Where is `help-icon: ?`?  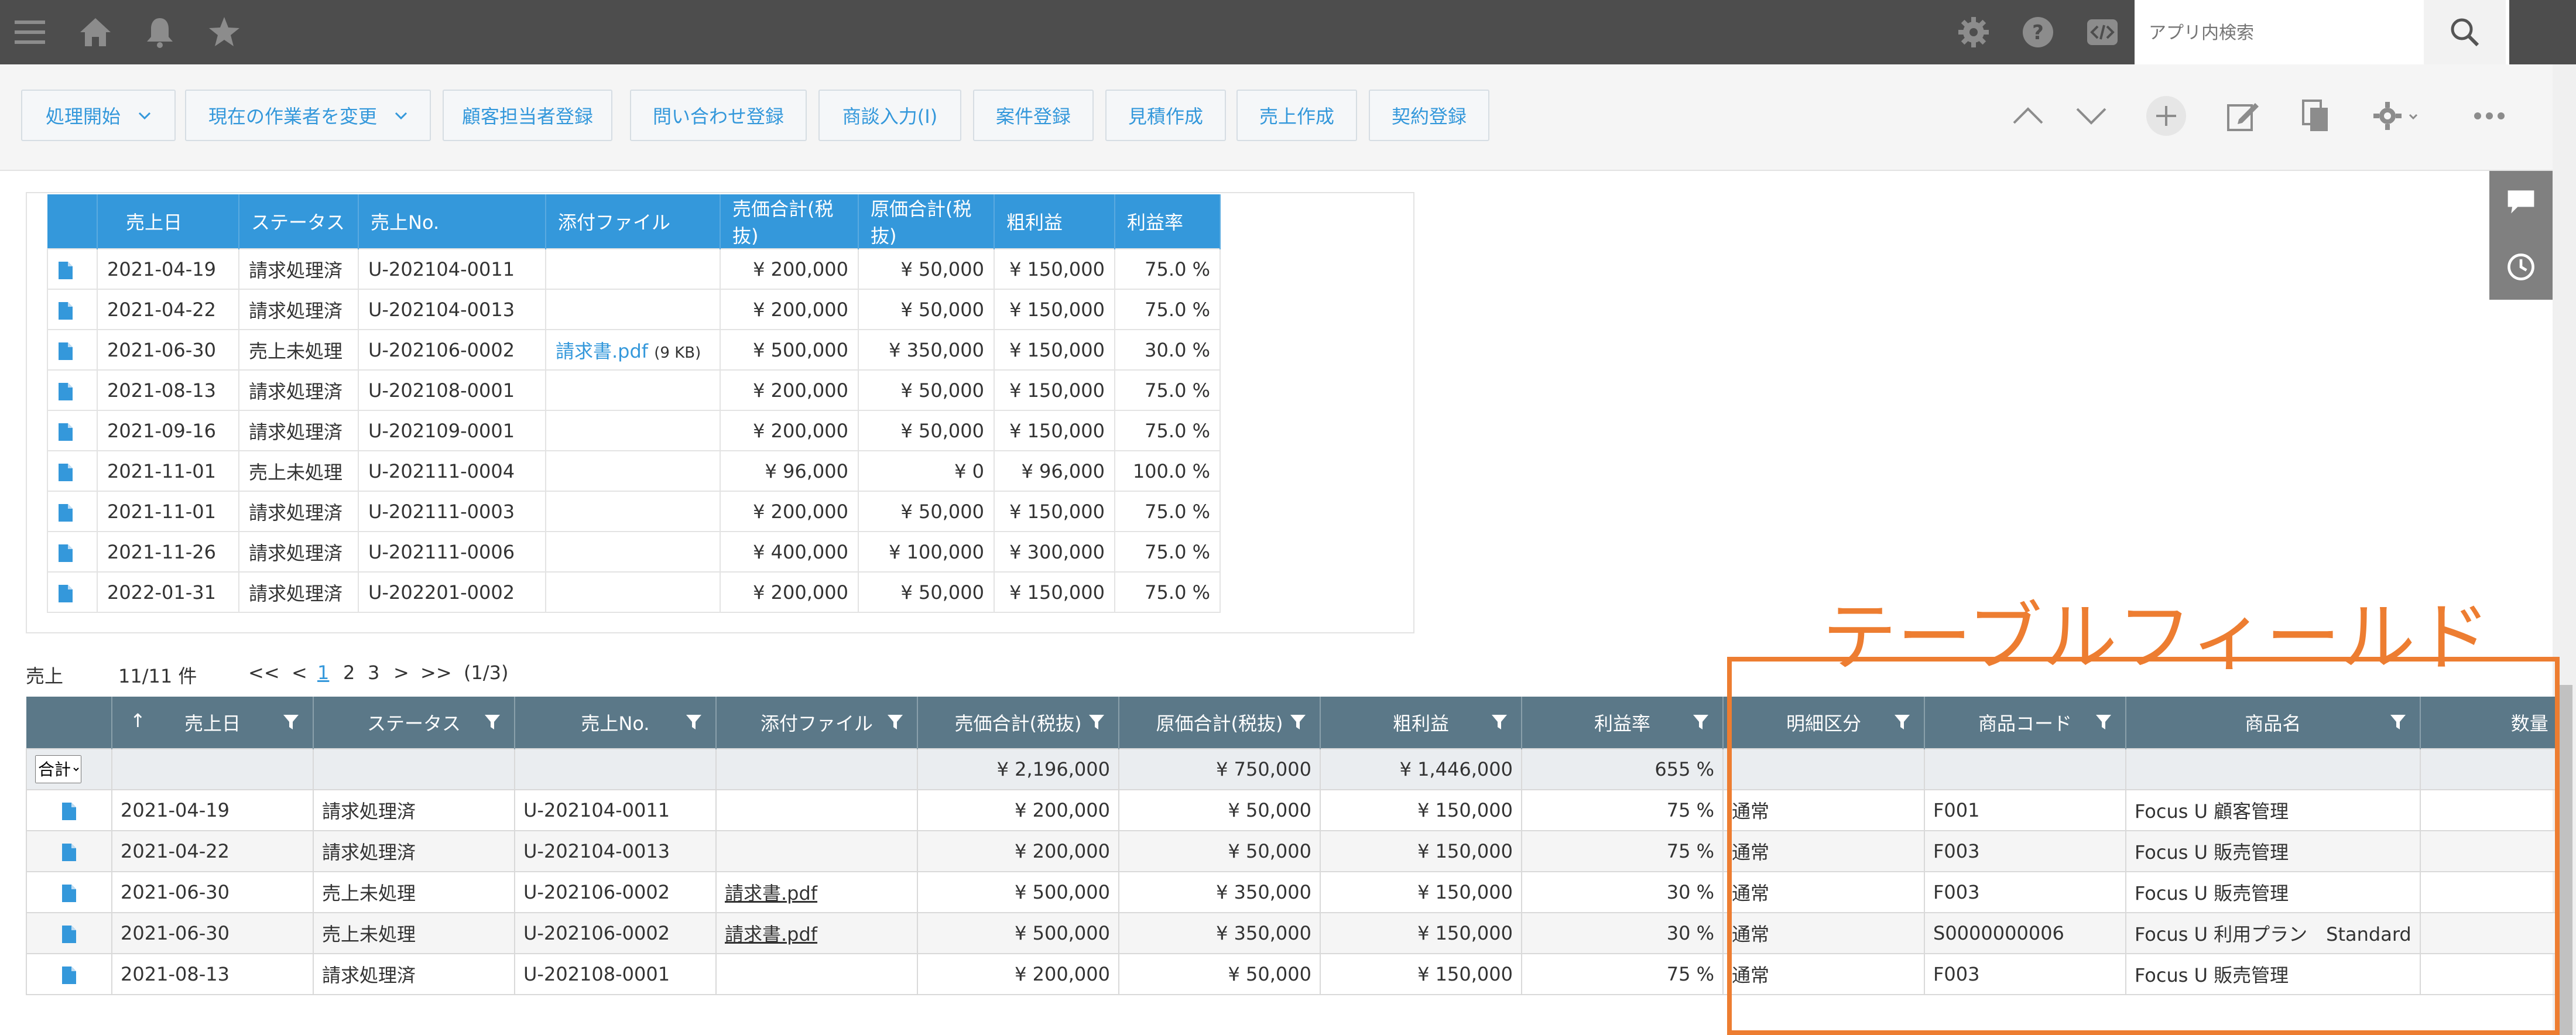 help-icon: ? is located at coordinates (2038, 32).